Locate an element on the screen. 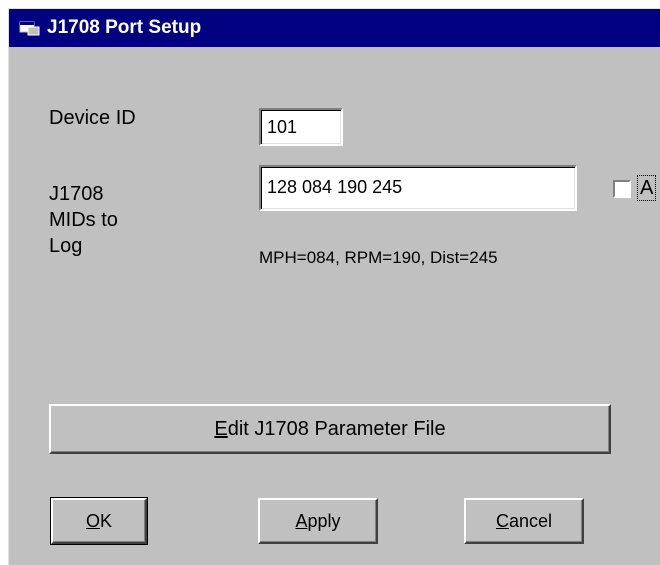  apply-mnemonic: A is located at coordinates (301, 520).